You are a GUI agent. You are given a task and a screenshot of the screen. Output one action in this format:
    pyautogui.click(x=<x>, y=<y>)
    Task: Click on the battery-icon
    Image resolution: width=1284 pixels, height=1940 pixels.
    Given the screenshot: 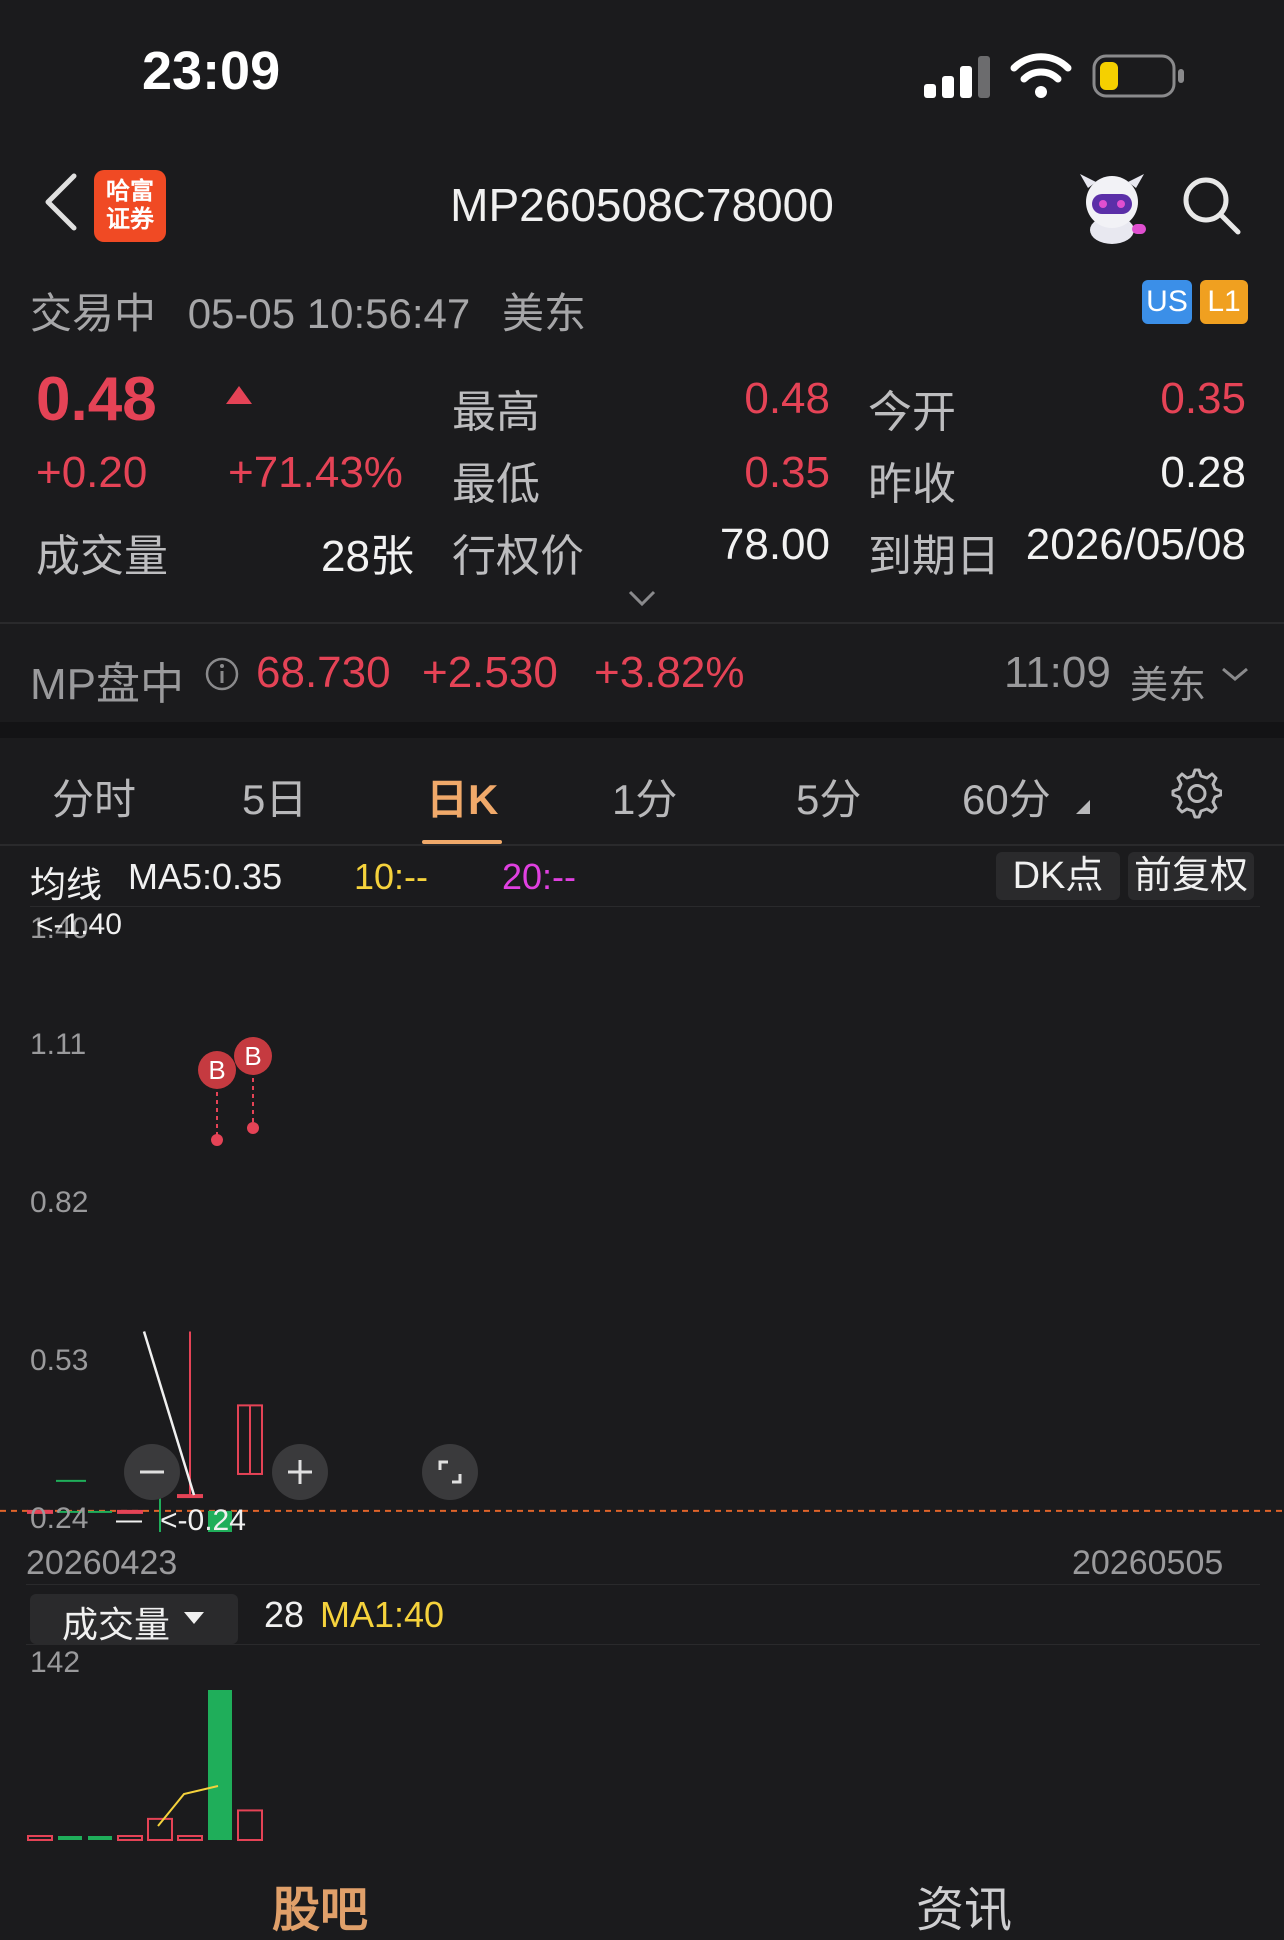 What is the action you would take?
    pyautogui.click(x=1139, y=76)
    